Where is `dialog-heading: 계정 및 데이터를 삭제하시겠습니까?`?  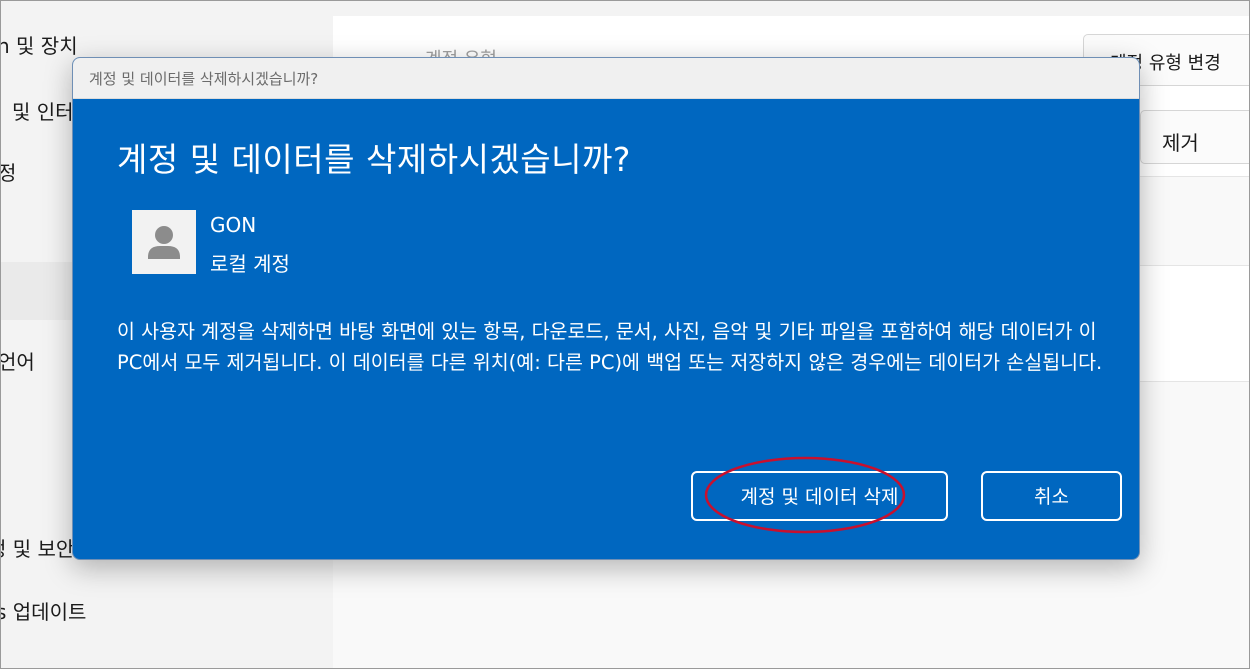
dialog-heading: 계정 및 데이터를 삭제하시겠습니까? is located at coordinates (374, 159).